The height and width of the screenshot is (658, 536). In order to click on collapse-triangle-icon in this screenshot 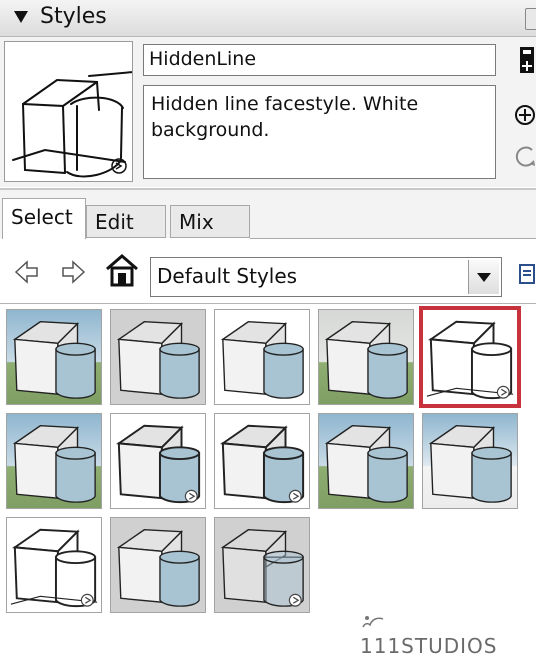, I will do `click(21, 17)`.